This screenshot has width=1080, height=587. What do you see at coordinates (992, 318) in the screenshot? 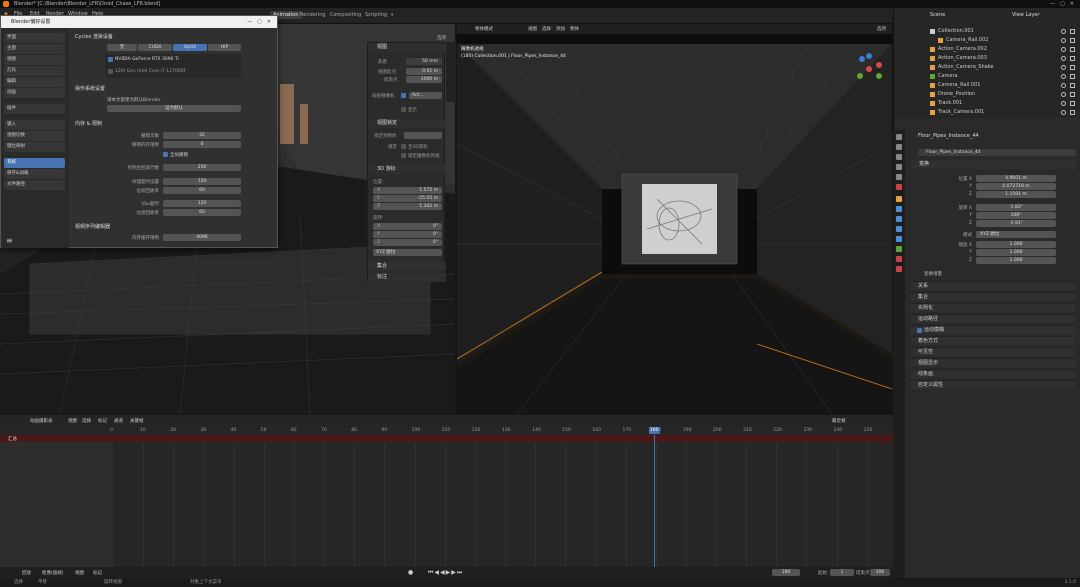
I see `section-motion-paths: 运动路径` at bounding box center [992, 318].